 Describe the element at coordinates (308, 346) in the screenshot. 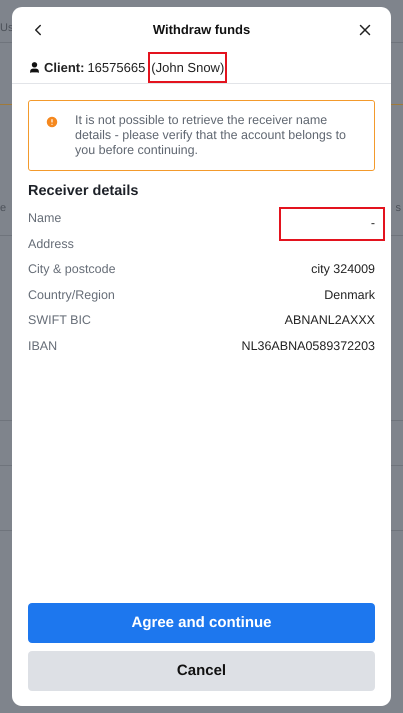

I see `detail-value: NL36ABNA0589372203` at that location.